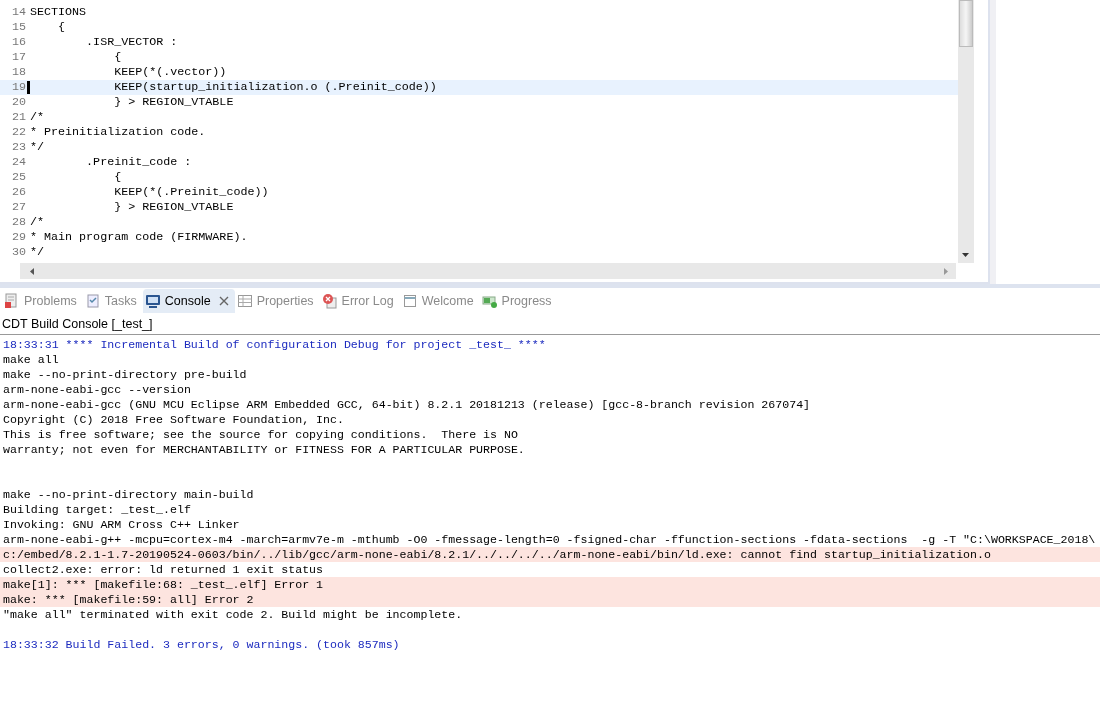 The image size is (1100, 718). Describe the element at coordinates (488, 271) in the screenshot. I see `horizontal-scrollbar` at that location.